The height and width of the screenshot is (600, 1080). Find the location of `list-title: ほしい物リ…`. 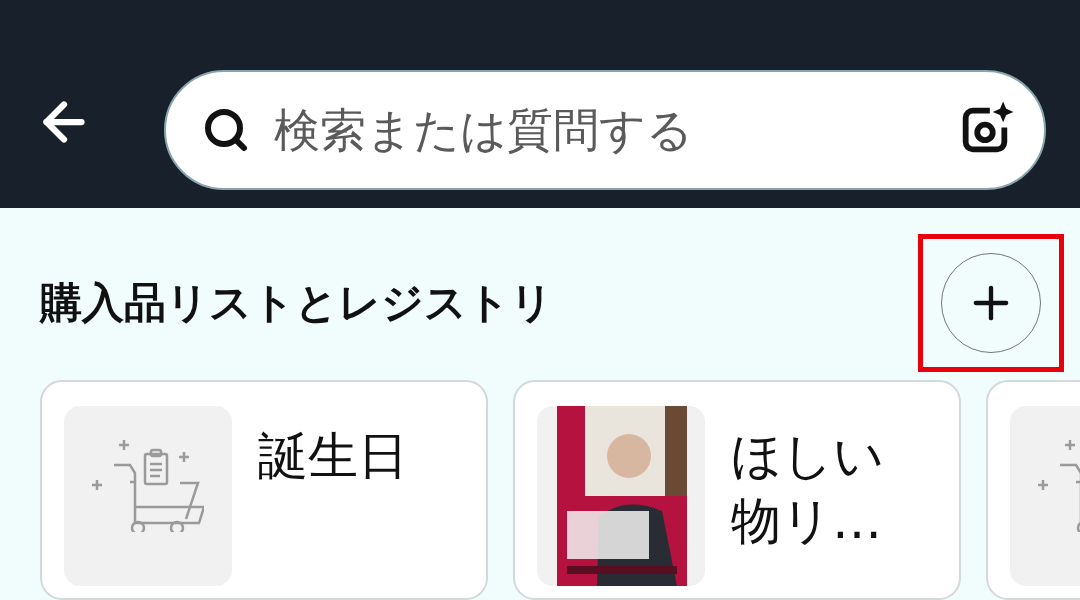

list-title: ほしい物リ… is located at coordinates (808, 489).